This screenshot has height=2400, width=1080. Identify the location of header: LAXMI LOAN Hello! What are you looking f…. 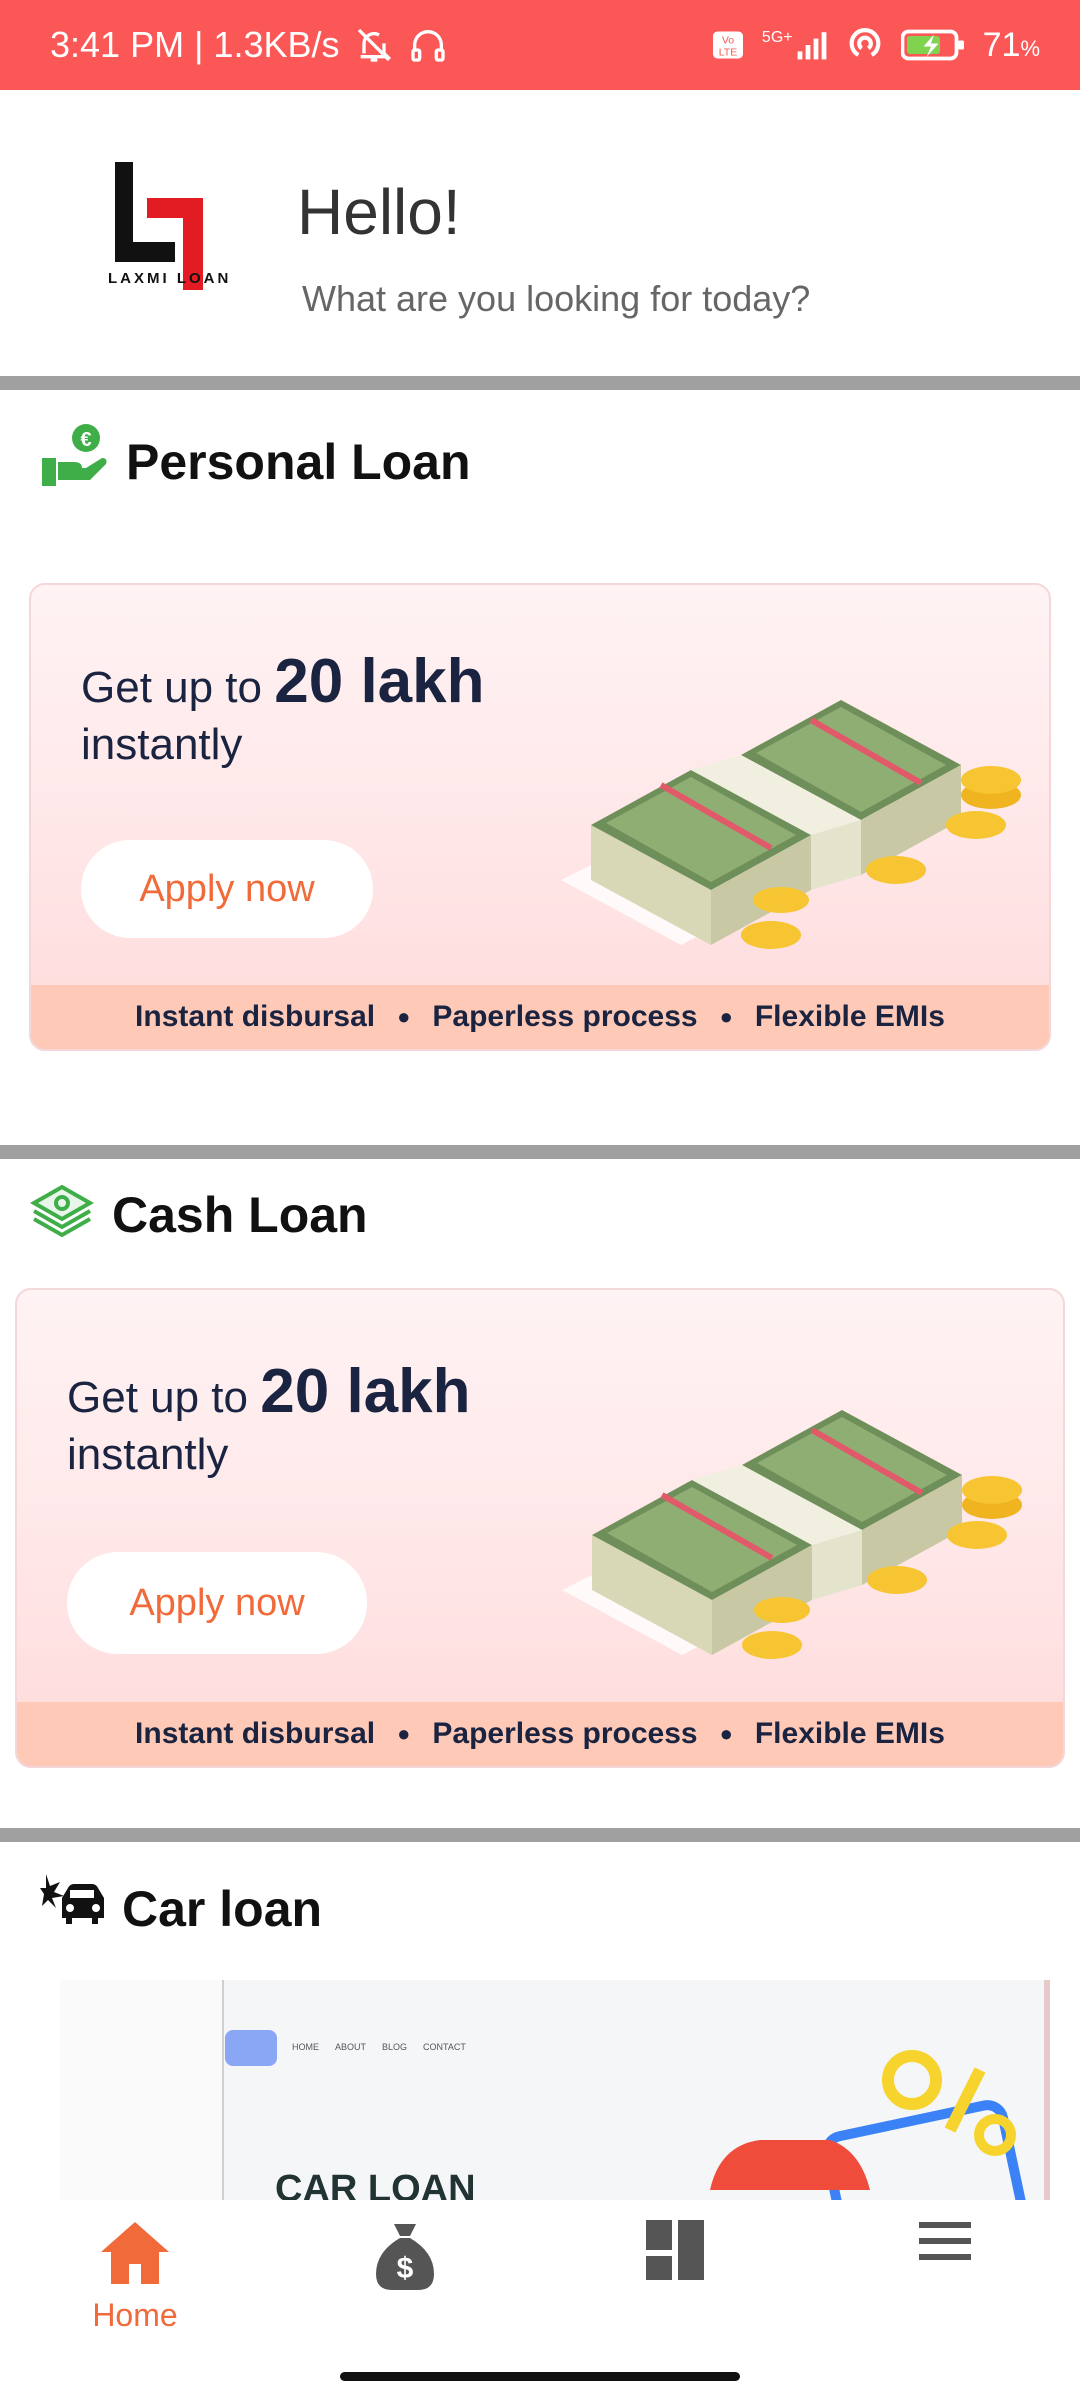
(540, 232).